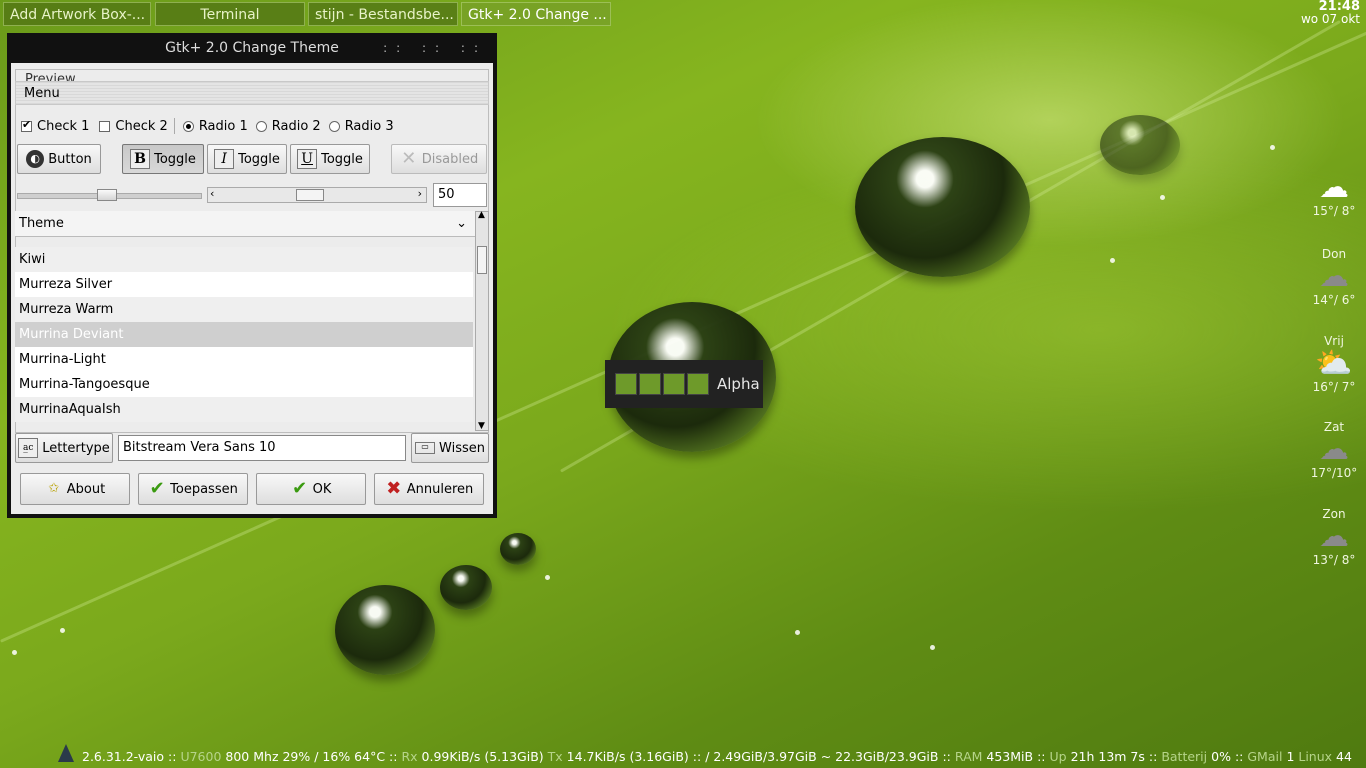 The image size is (1366, 768). Describe the element at coordinates (244, 259) in the screenshot. I see `list-item: Kiwi` at that location.